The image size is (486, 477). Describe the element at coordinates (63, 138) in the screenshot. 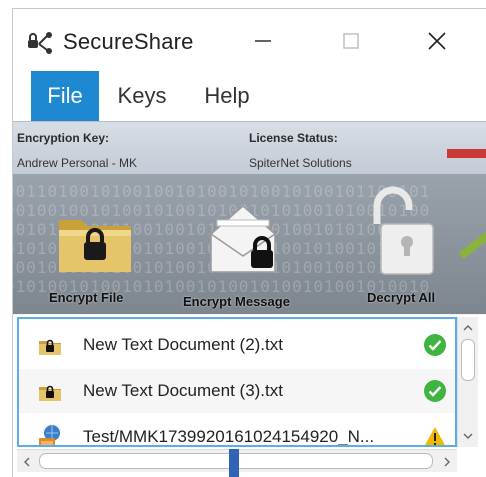

I see `encryption-key-label: Encryption Key:` at that location.